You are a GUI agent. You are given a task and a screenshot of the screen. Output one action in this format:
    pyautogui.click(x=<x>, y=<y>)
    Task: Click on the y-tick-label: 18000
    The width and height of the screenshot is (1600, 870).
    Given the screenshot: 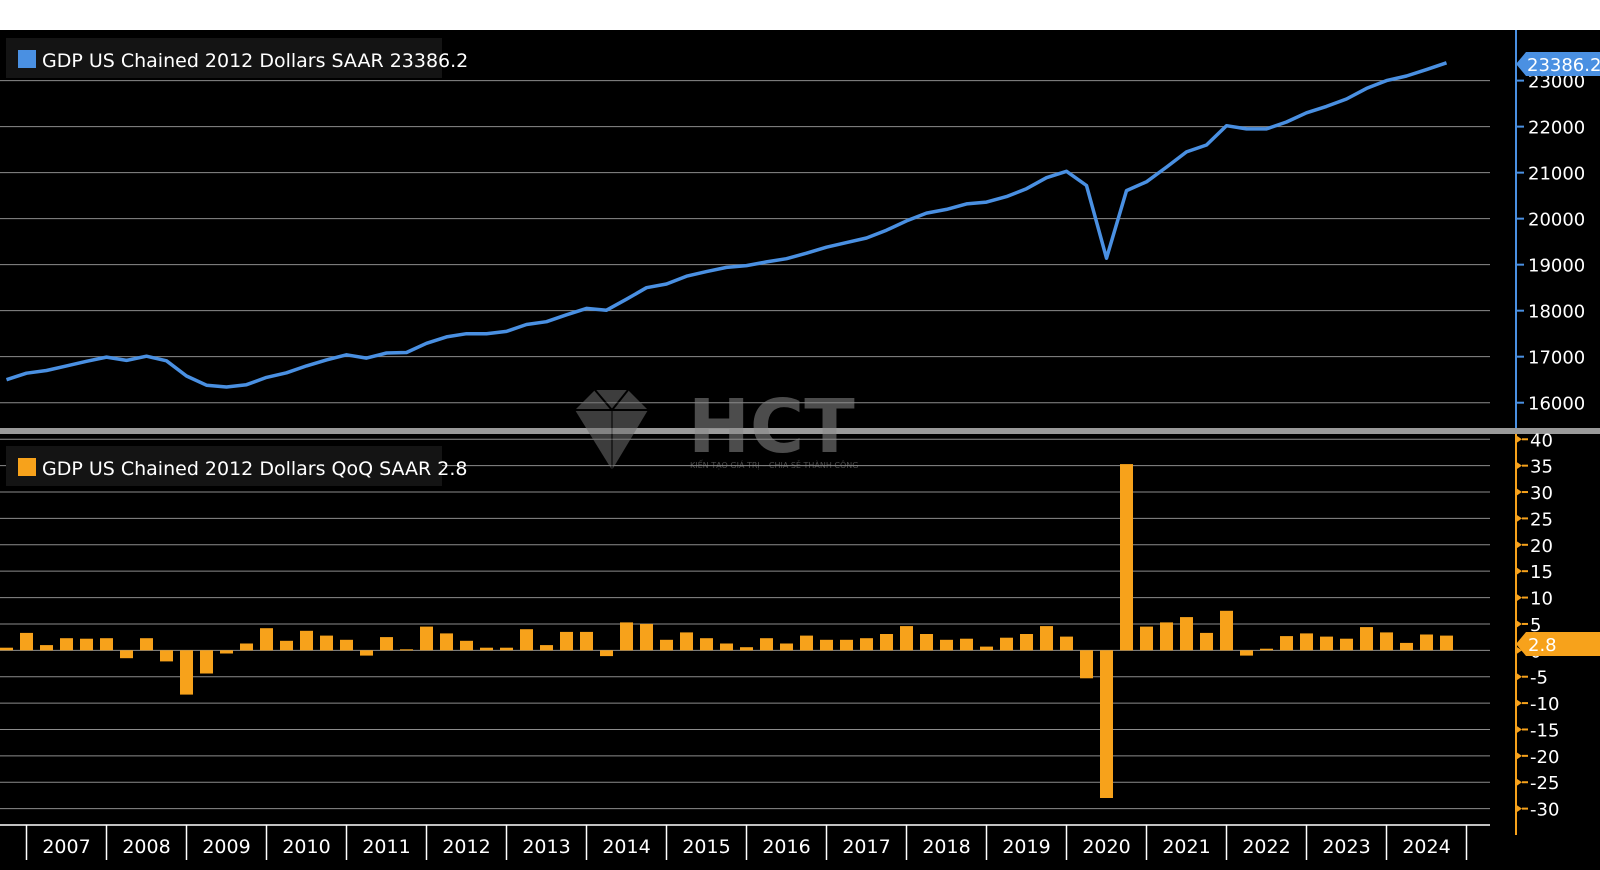 What is the action you would take?
    pyautogui.click(x=1556, y=312)
    